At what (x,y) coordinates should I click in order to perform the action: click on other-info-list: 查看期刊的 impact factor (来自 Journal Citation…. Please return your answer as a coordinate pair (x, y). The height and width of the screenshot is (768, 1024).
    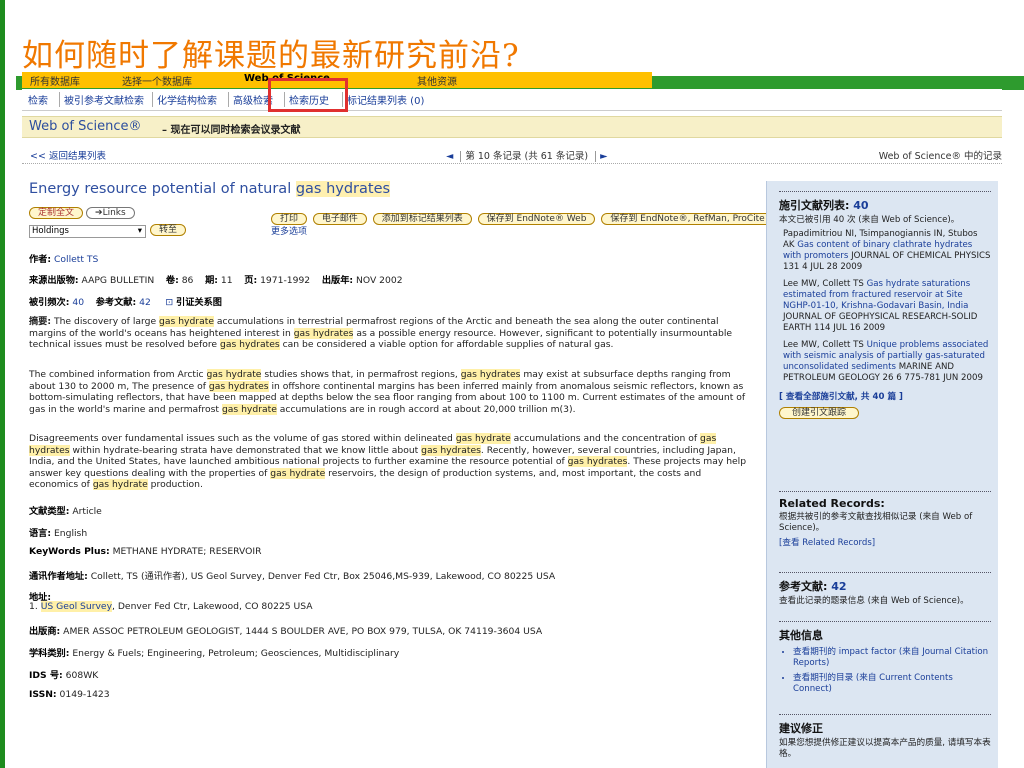
    Looking at the image, I should click on (892, 671).